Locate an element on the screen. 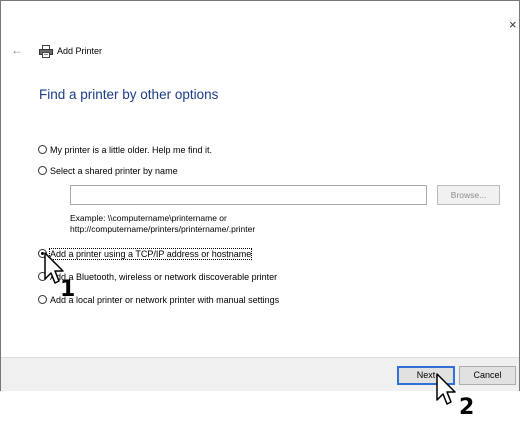  option-shared-printer-label: Select a shared printer by name is located at coordinates (114, 171).